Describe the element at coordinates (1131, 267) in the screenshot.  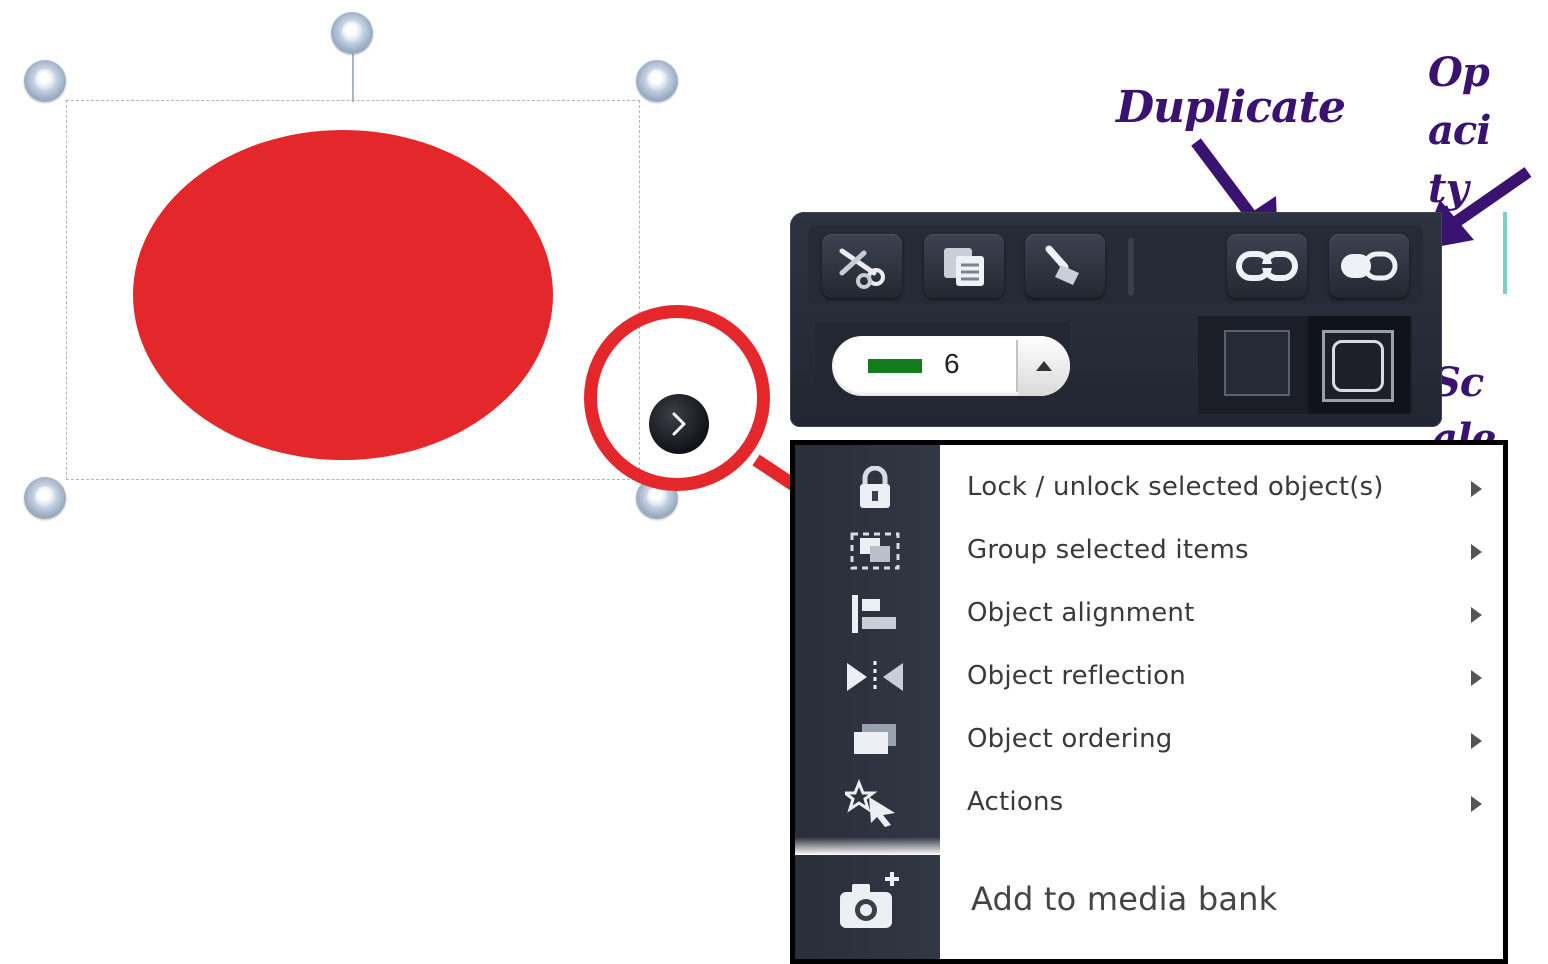
I see `toolbar-separator` at that location.